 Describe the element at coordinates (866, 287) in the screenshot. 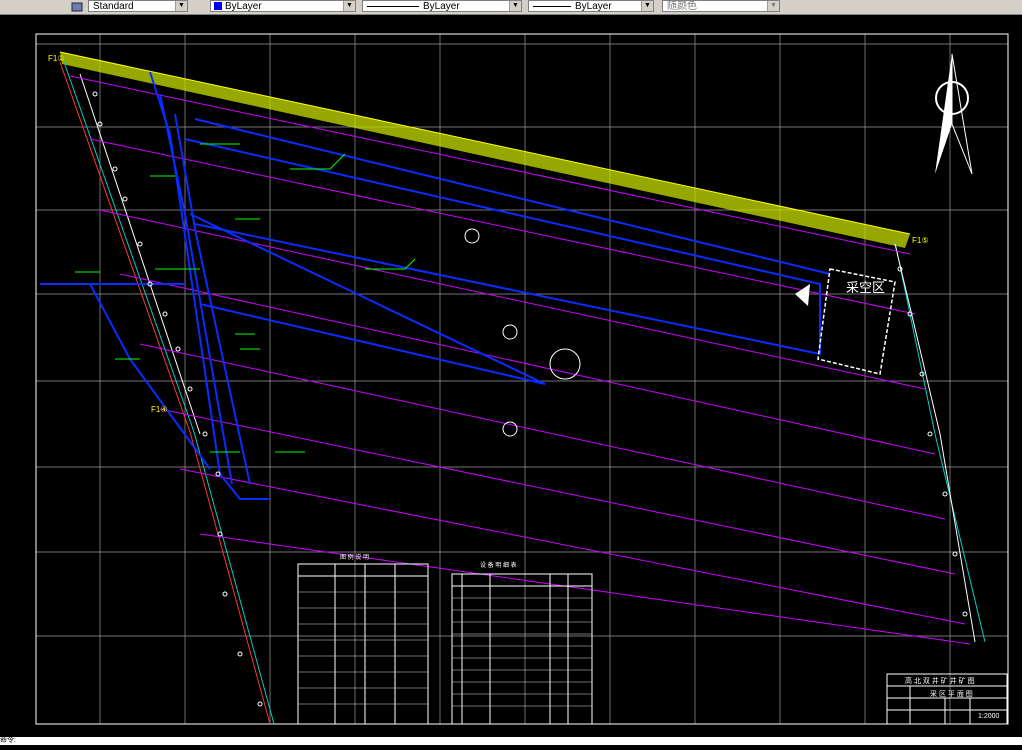

I see `goaf-zone-label: 采空区` at that location.